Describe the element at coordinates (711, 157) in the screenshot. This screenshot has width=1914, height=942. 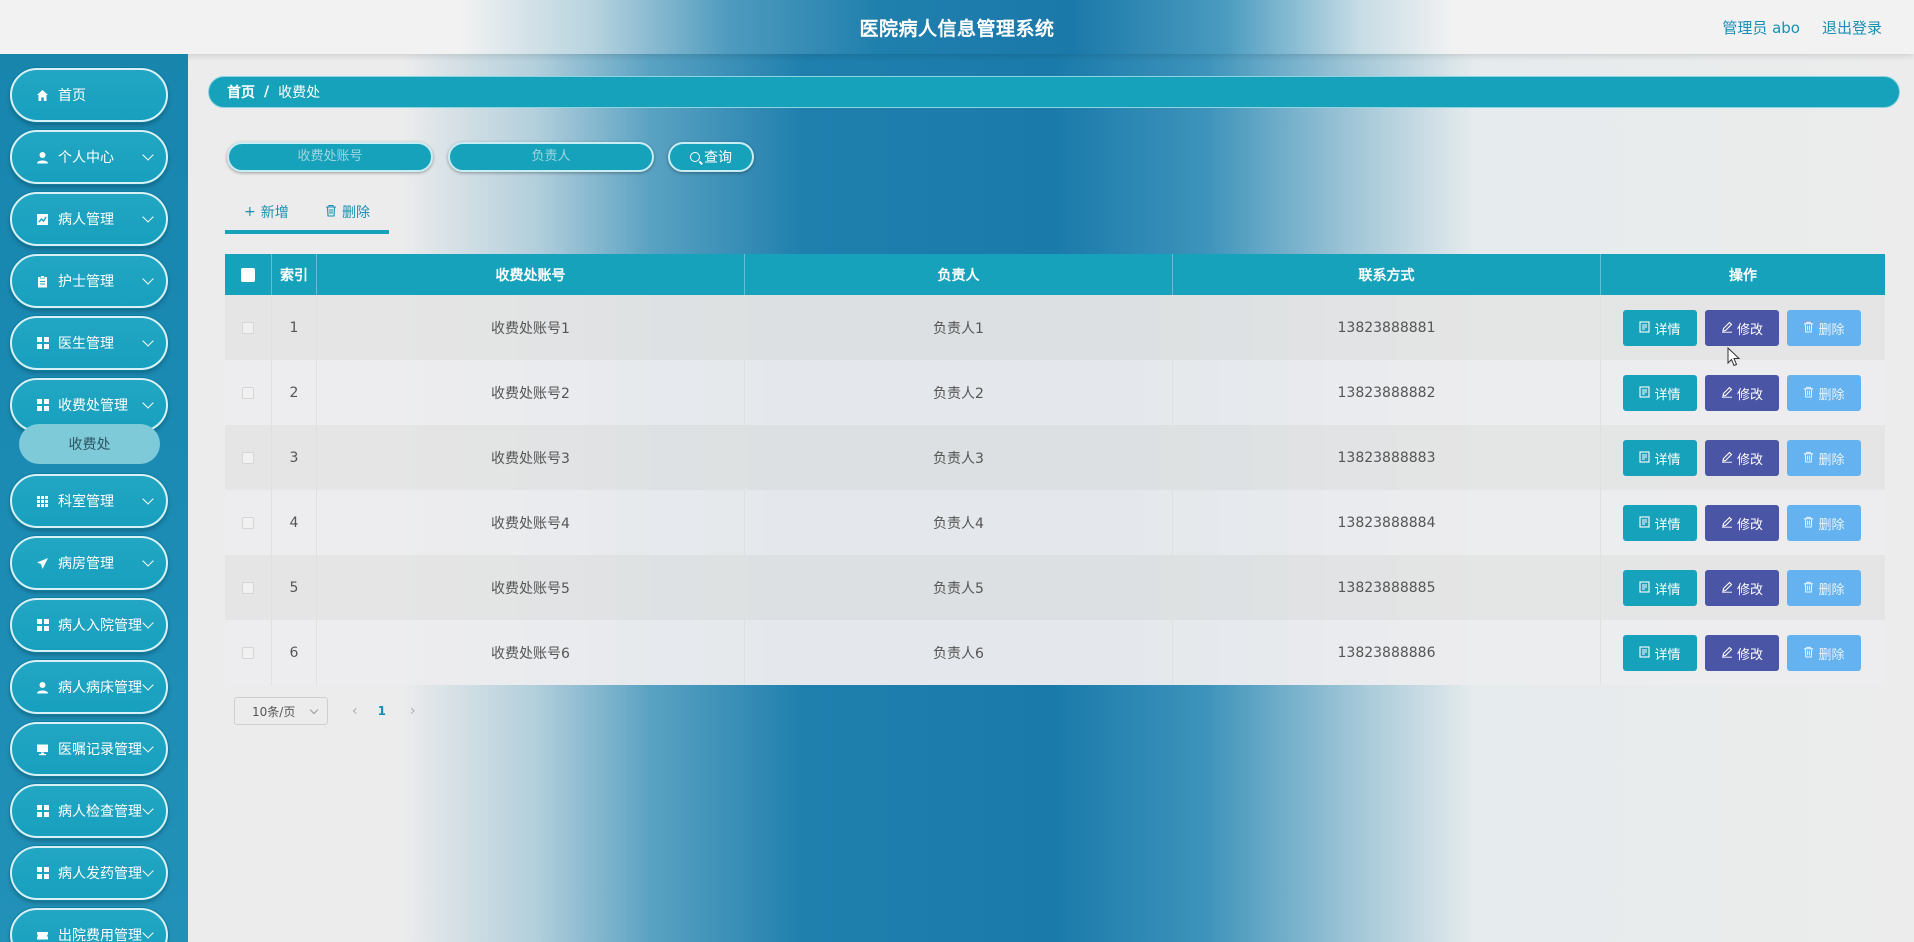
I see `query-button: 查询` at that location.